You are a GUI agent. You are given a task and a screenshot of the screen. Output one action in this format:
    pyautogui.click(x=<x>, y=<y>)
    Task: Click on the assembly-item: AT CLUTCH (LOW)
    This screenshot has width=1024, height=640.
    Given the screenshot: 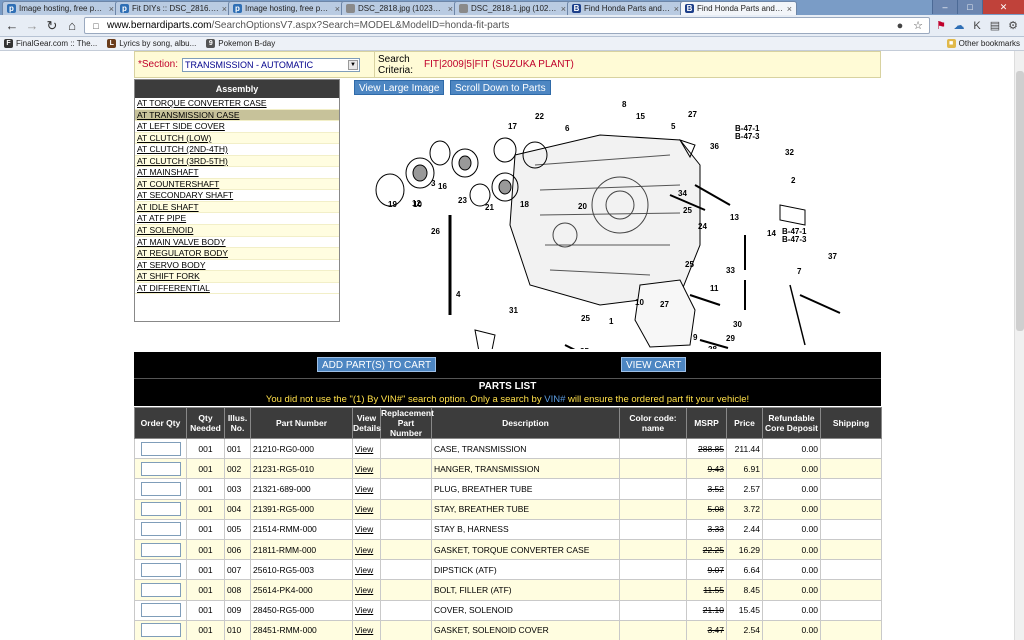 What is the action you would take?
    pyautogui.click(x=237, y=138)
    